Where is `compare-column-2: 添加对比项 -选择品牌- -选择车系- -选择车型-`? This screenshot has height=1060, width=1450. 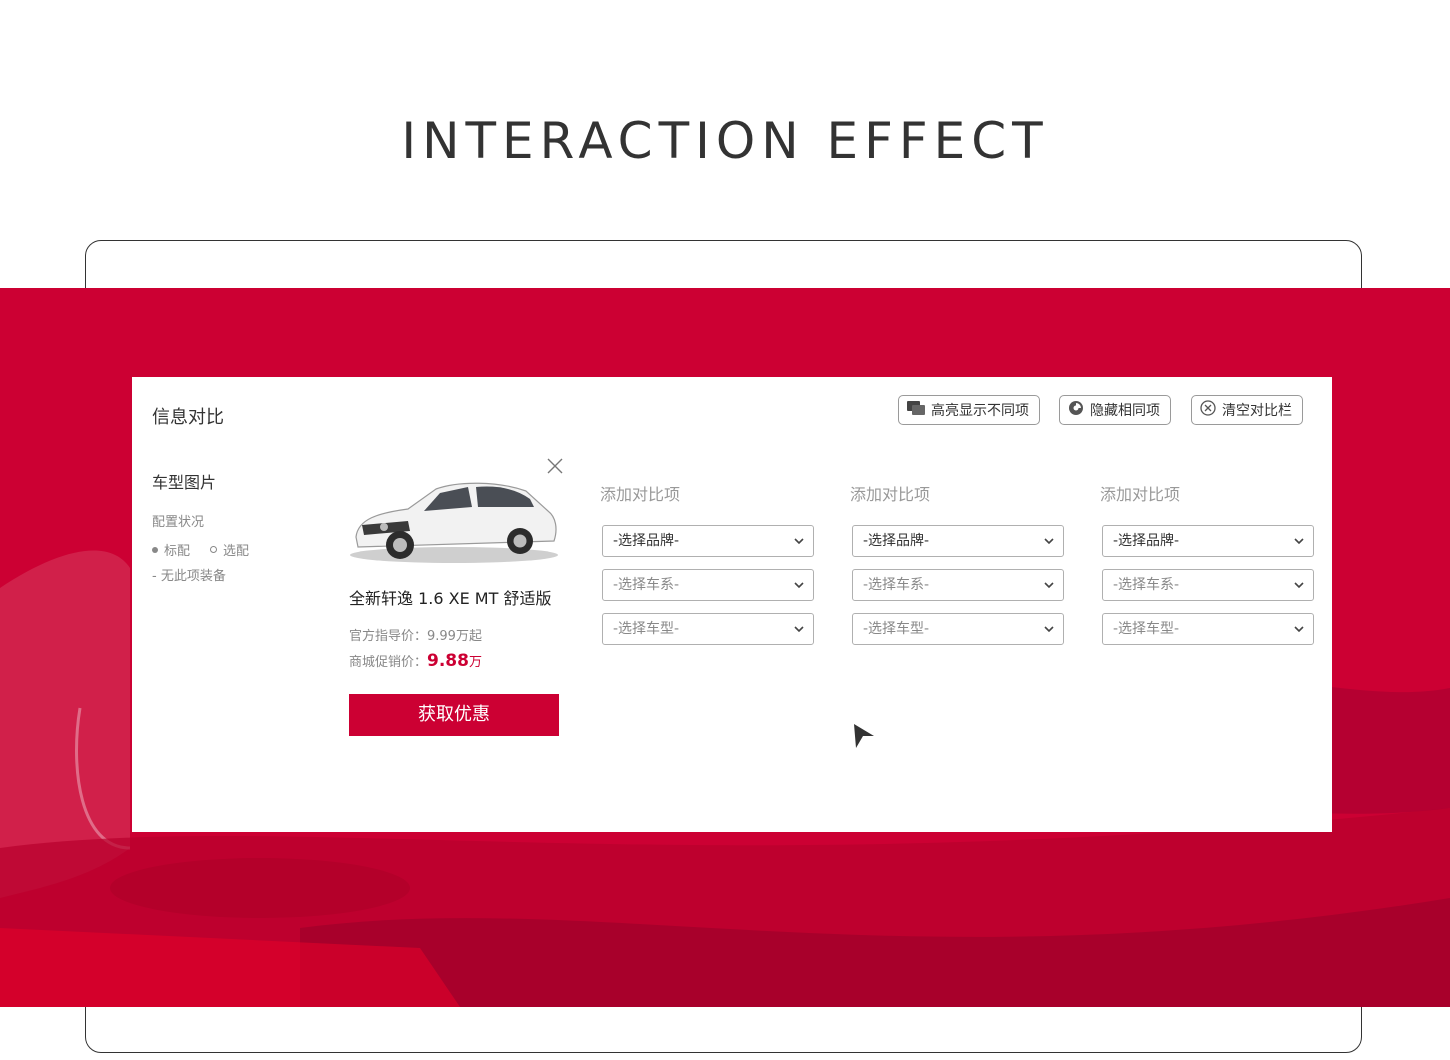 compare-column-2: 添加对比项 -选择品牌- -选择车系- -选择车型- is located at coordinates (957, 563).